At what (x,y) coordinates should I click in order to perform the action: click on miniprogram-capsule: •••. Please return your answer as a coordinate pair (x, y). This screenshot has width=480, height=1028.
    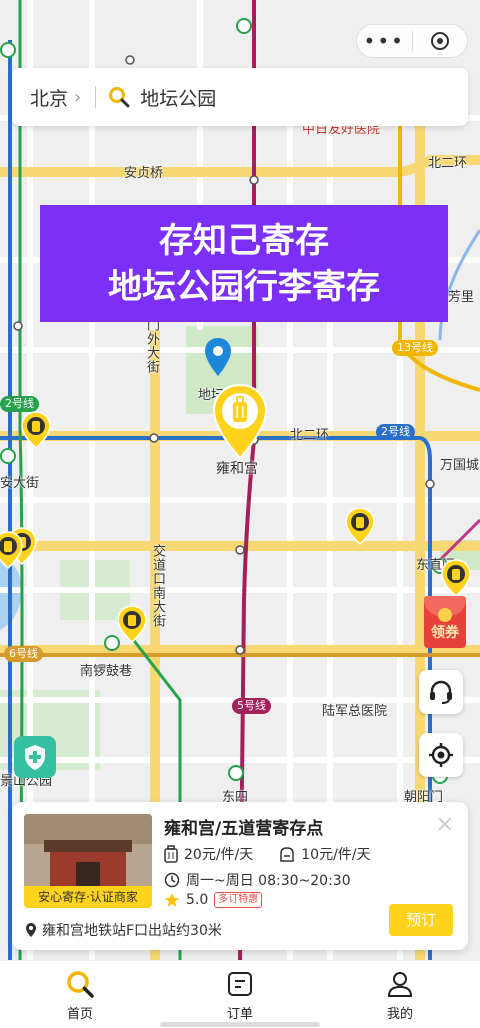
    Looking at the image, I should click on (412, 41).